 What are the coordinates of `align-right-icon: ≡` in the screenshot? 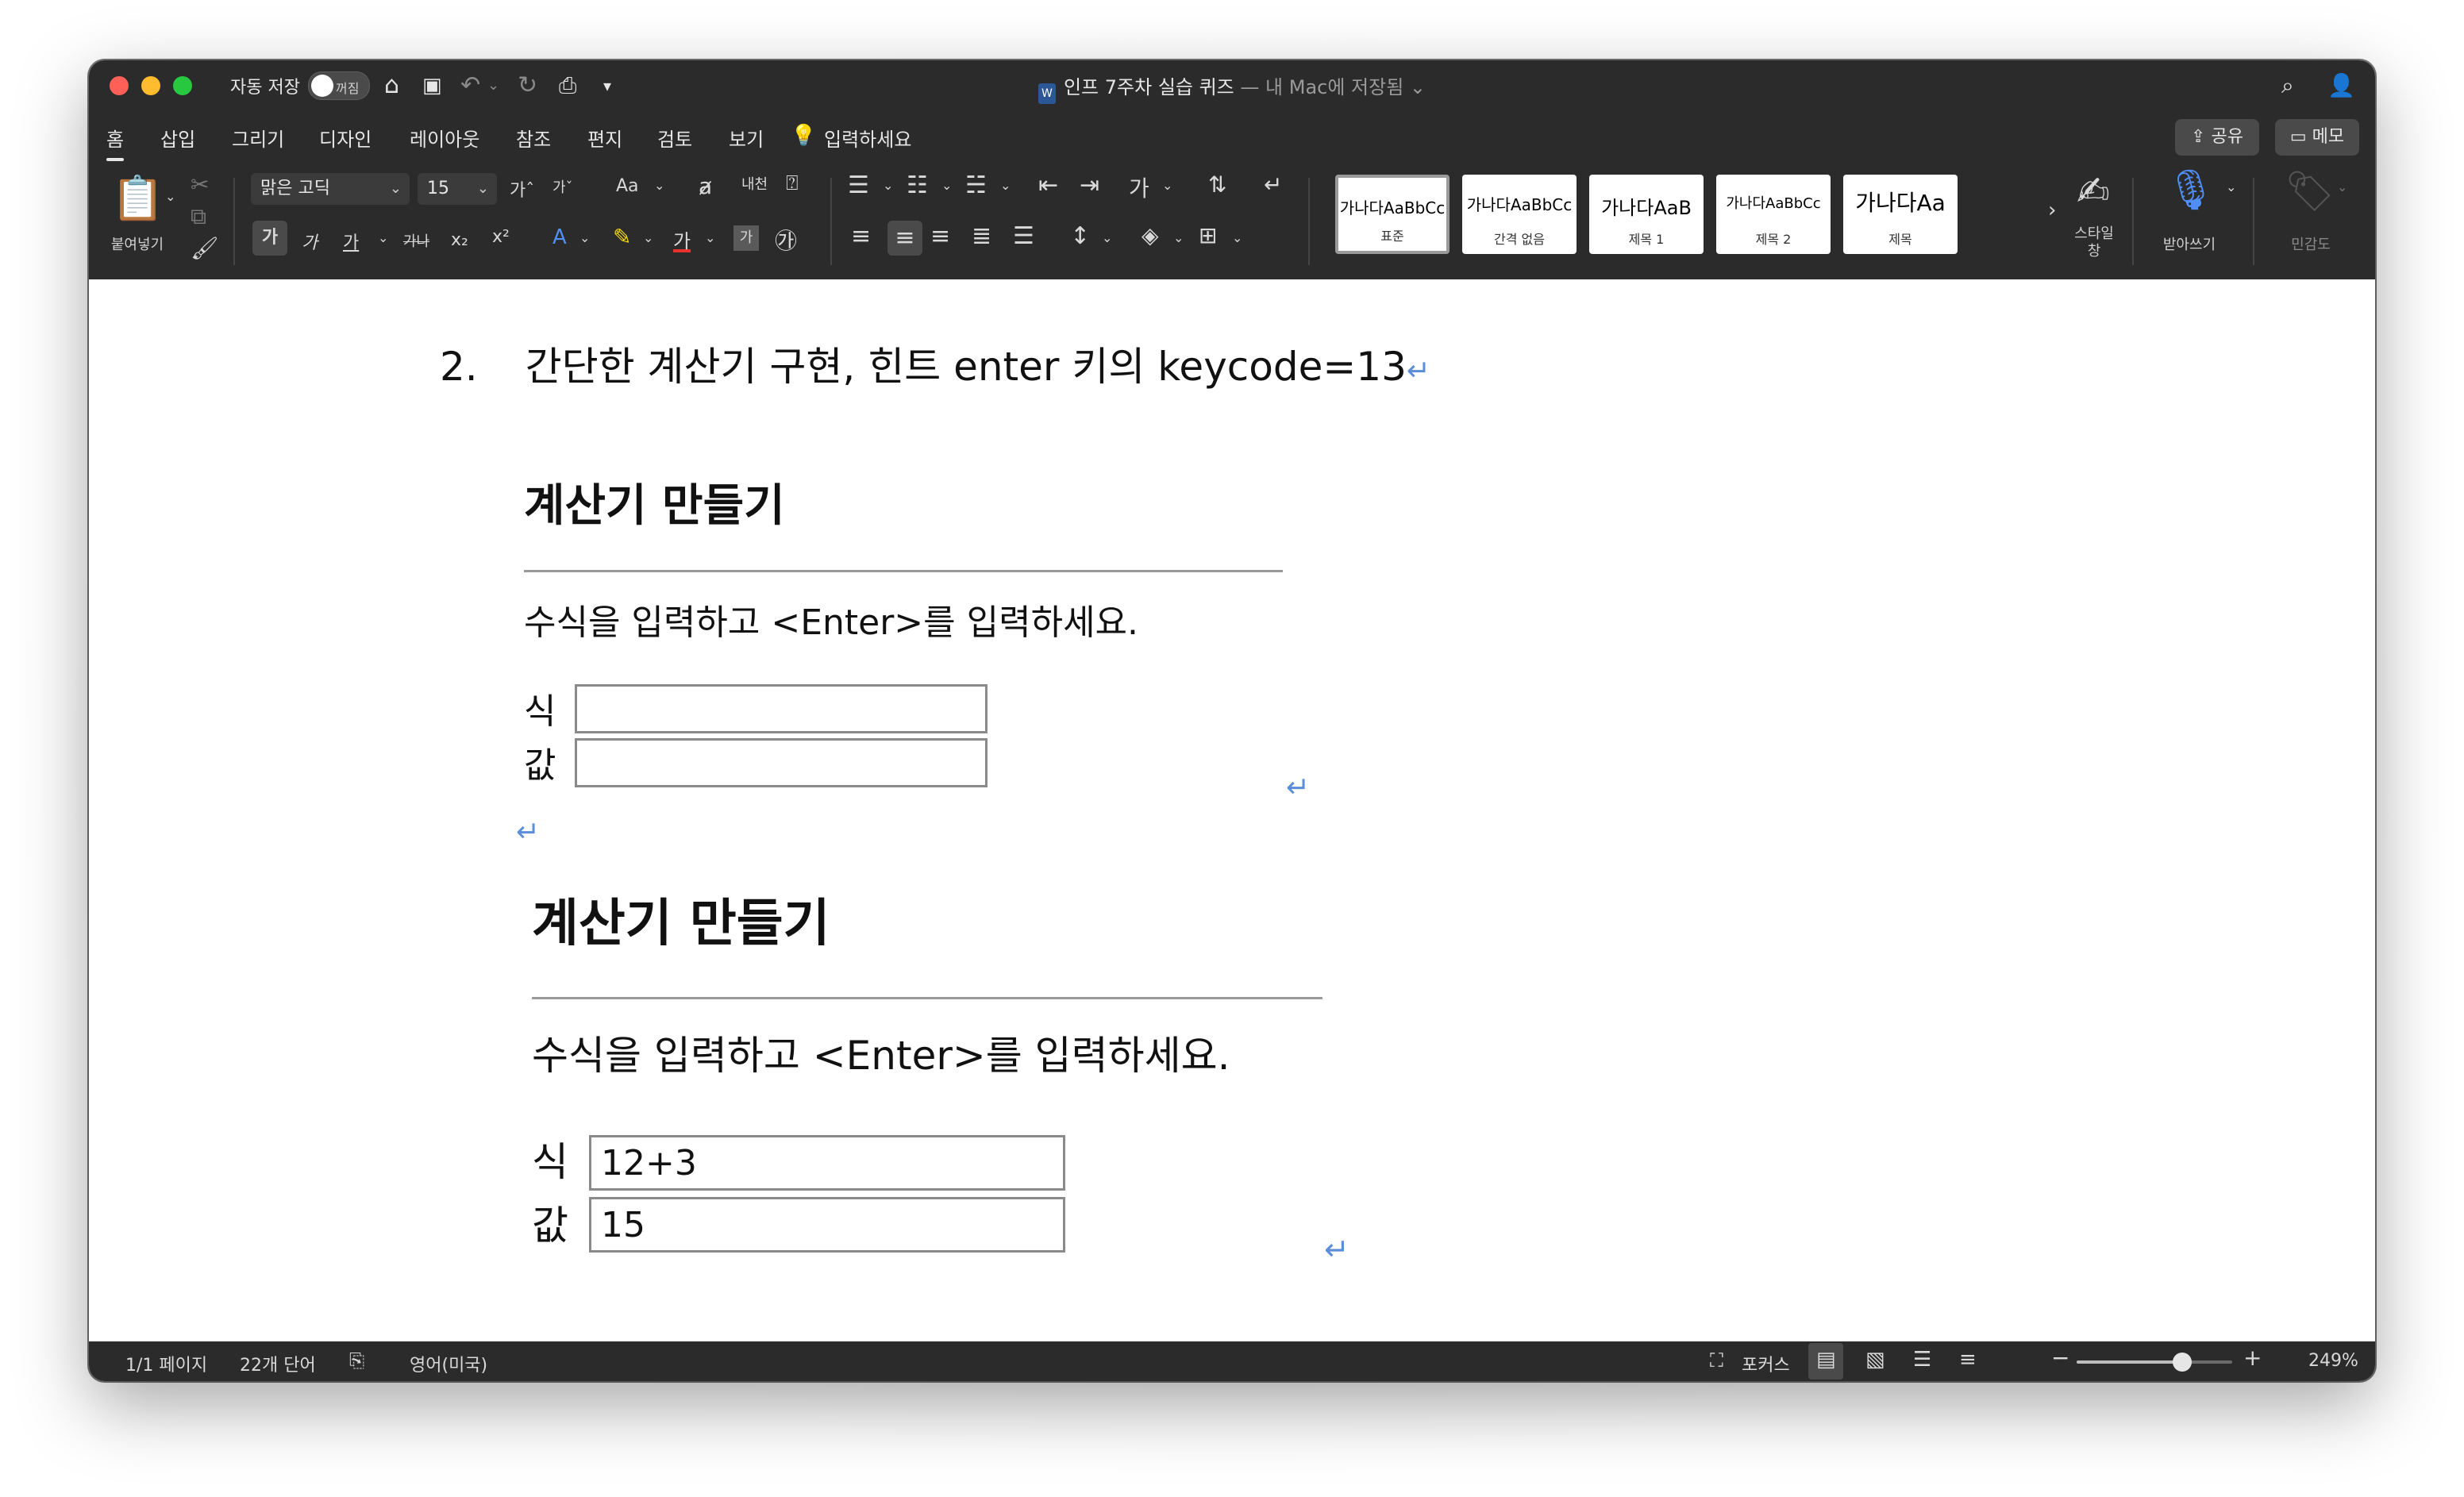 It's located at (940, 236).